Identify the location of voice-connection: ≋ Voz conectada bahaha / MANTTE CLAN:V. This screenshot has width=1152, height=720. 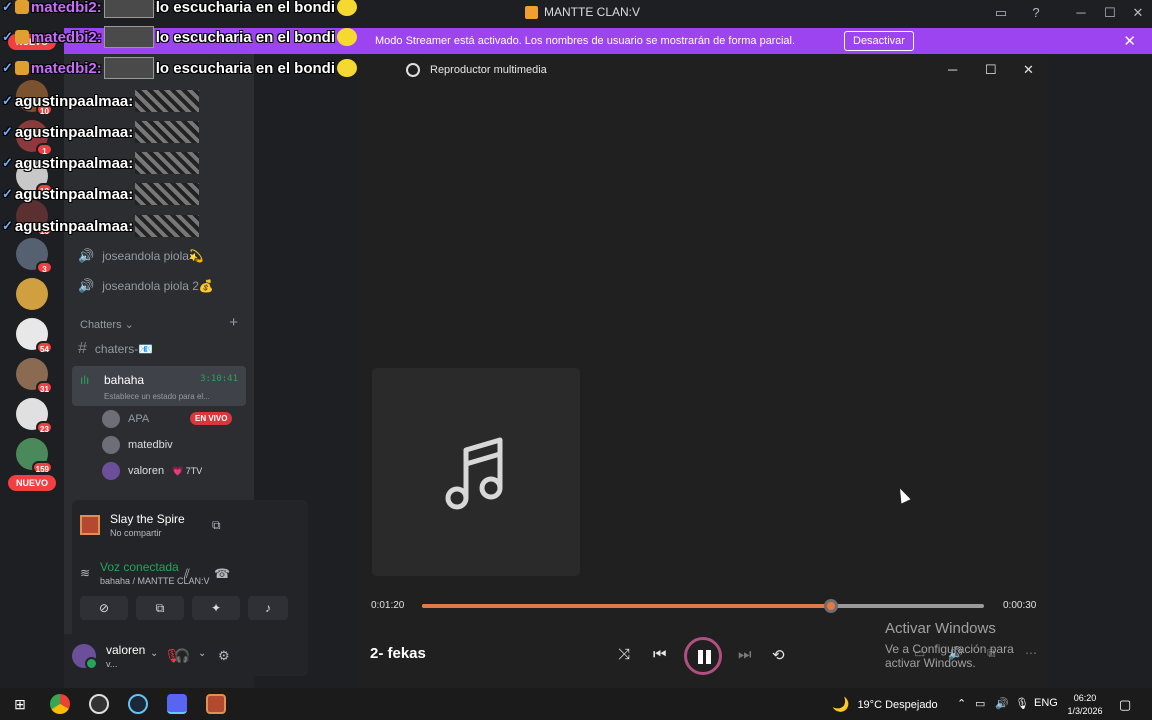
(145, 573).